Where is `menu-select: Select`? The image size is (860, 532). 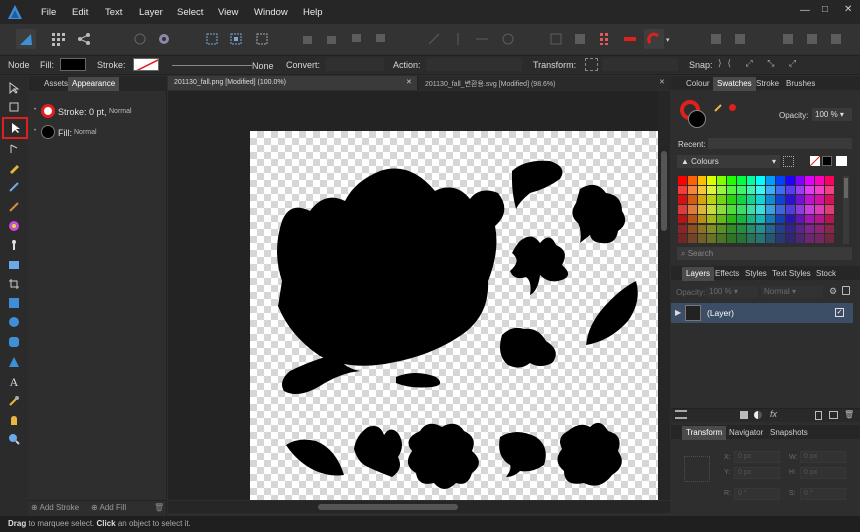
menu-select: Select is located at coordinates (190, 12).